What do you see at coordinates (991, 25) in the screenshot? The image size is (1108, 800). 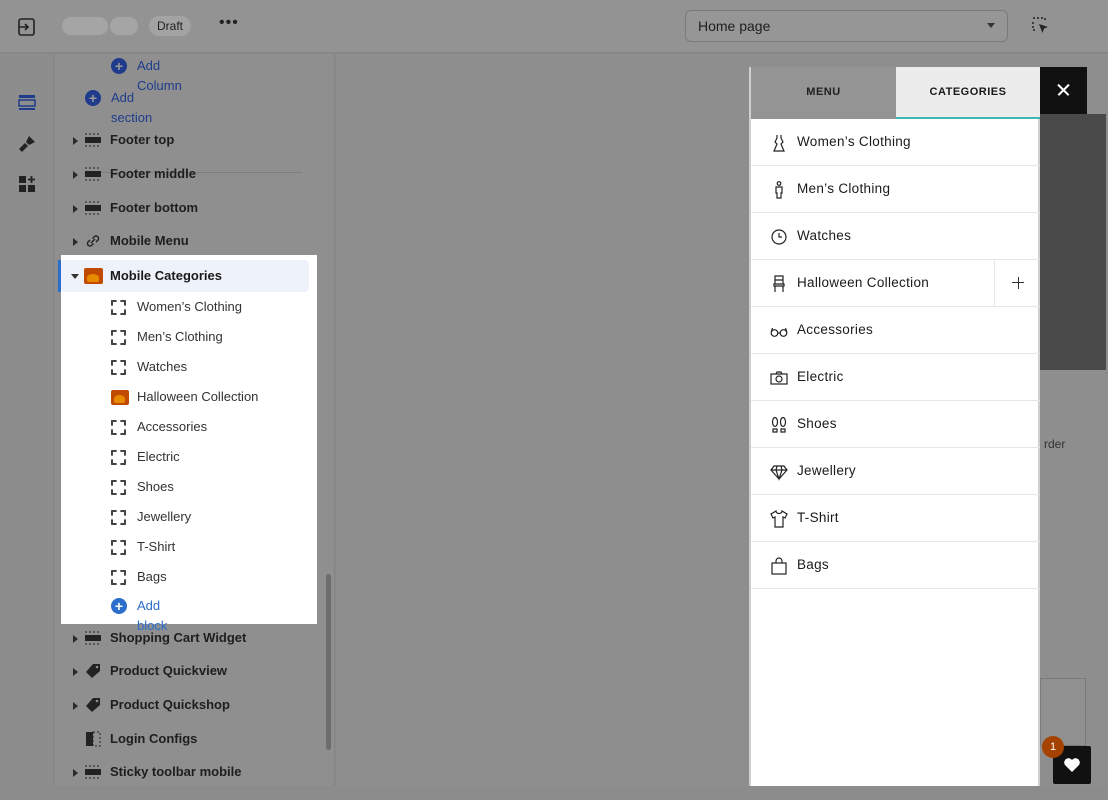 I see `chevron-down-icon` at bounding box center [991, 25].